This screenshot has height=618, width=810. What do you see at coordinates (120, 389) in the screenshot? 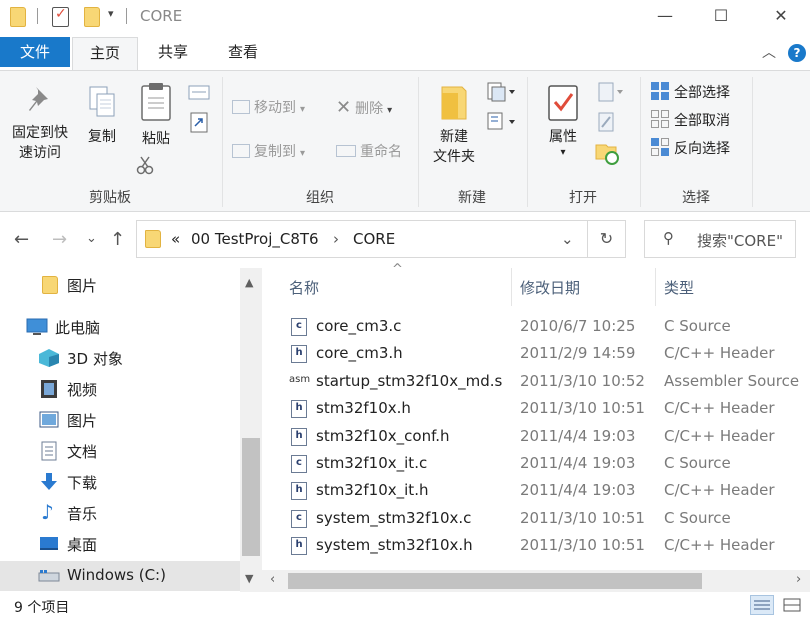
I see `nav-item-videos: 视频` at bounding box center [120, 389].